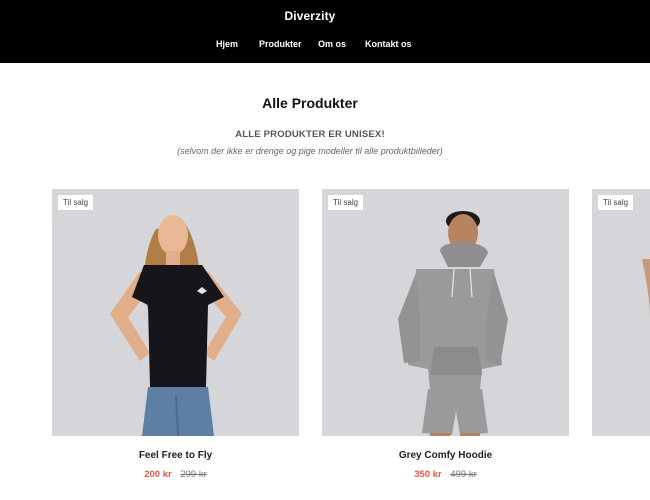 The image size is (650, 500). Describe the element at coordinates (158, 474) in the screenshot. I see `sale-price: 200 kr` at that location.